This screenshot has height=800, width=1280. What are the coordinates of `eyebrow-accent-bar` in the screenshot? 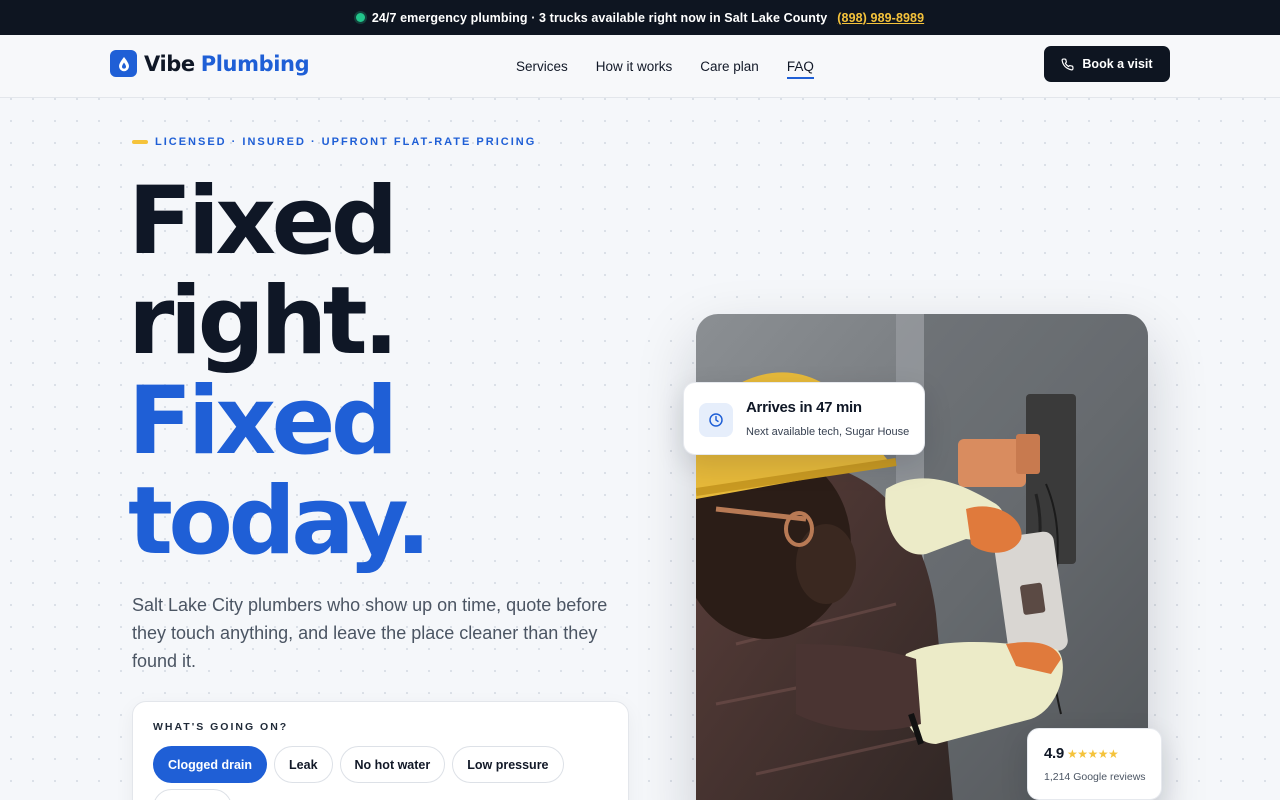 It's located at (140, 142).